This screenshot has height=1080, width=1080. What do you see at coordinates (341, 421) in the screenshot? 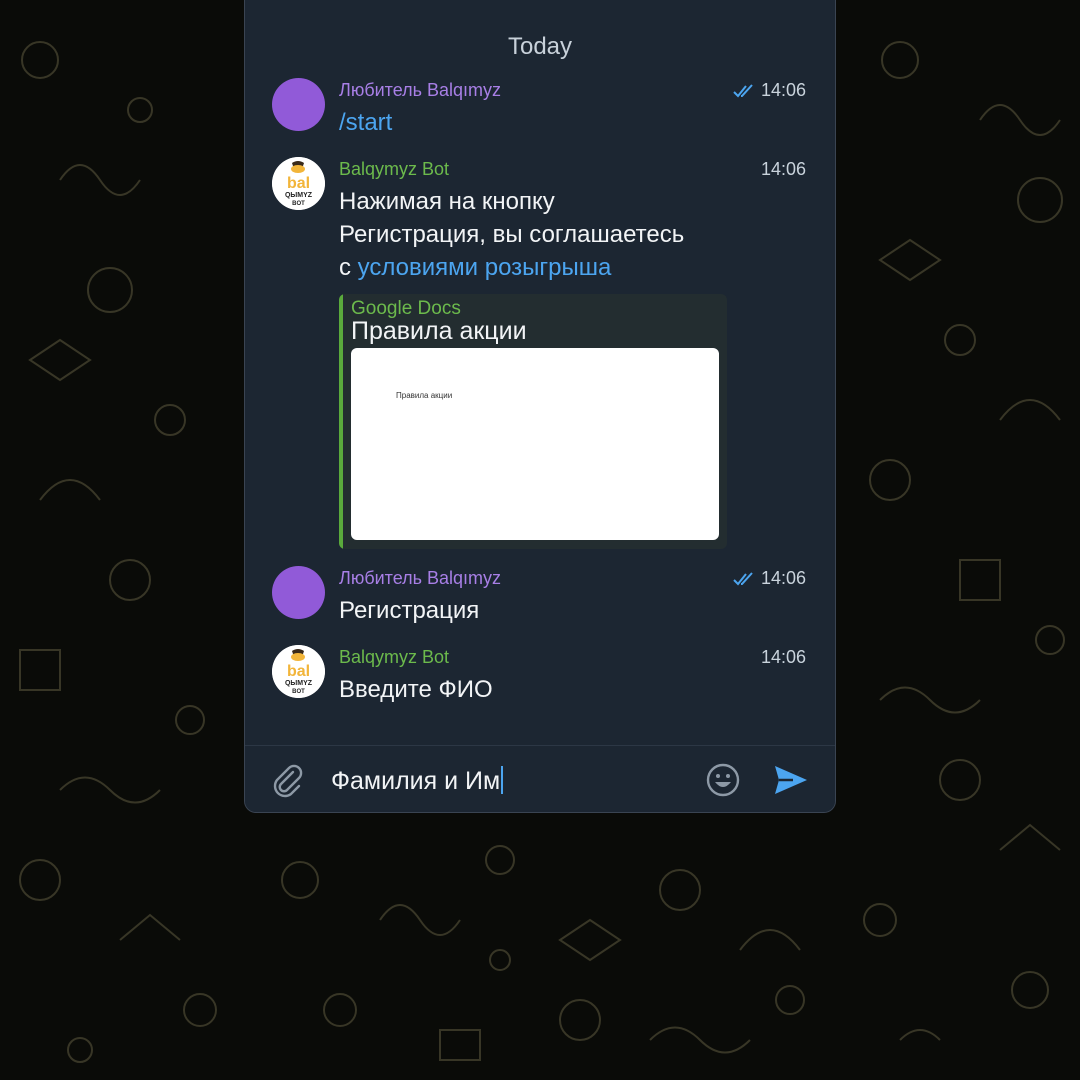
I see `preview-accent-bar` at bounding box center [341, 421].